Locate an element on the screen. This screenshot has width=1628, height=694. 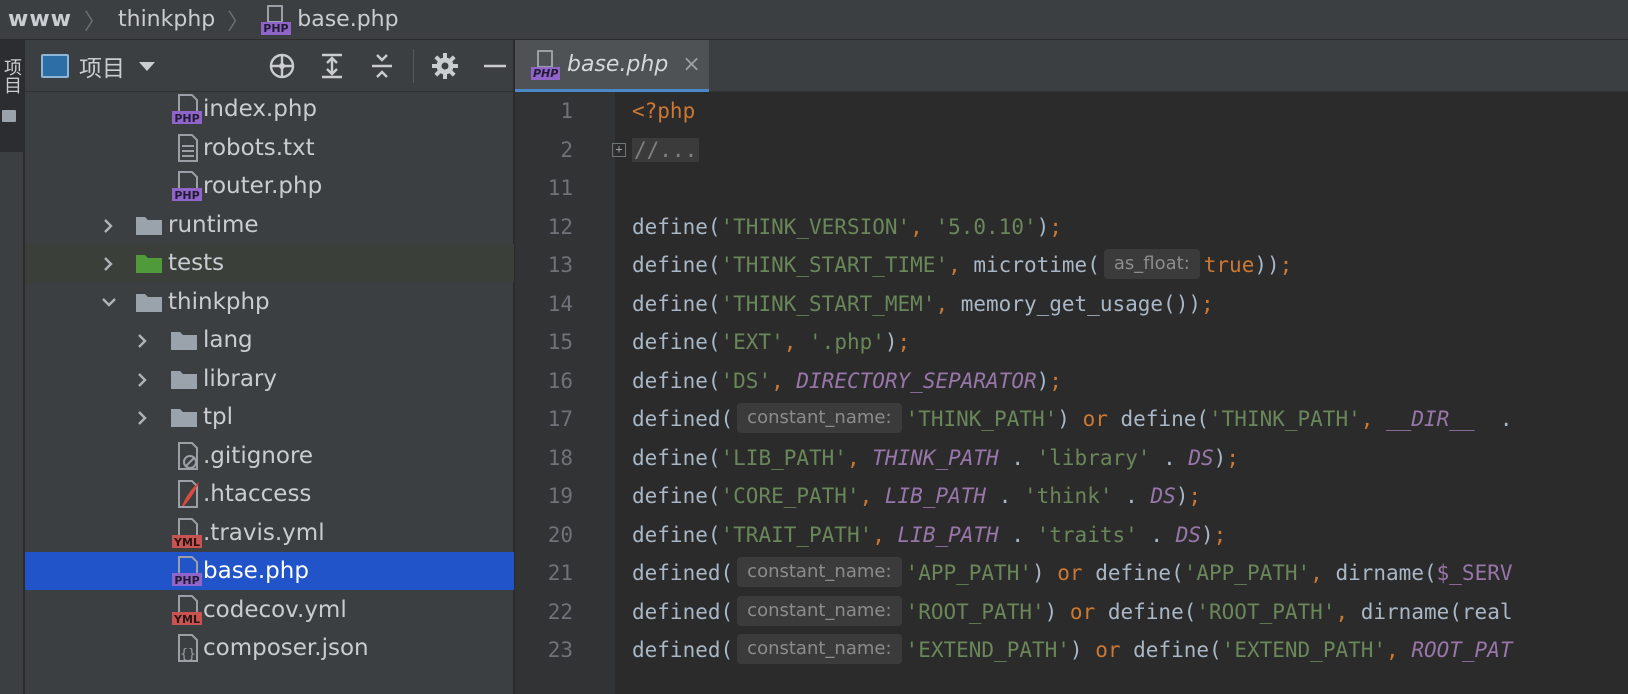
tree-item-label: thinkphp is located at coordinates (219, 301).